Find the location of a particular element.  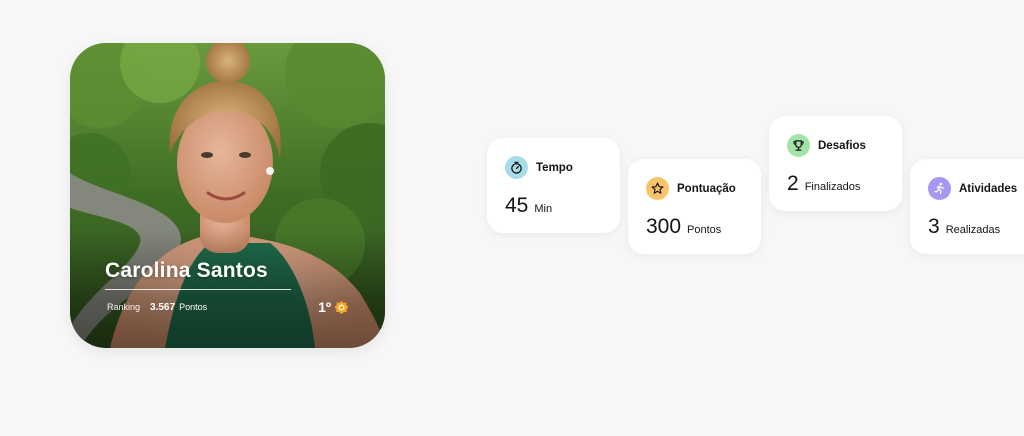

stat-value: 2 is located at coordinates (793, 183).